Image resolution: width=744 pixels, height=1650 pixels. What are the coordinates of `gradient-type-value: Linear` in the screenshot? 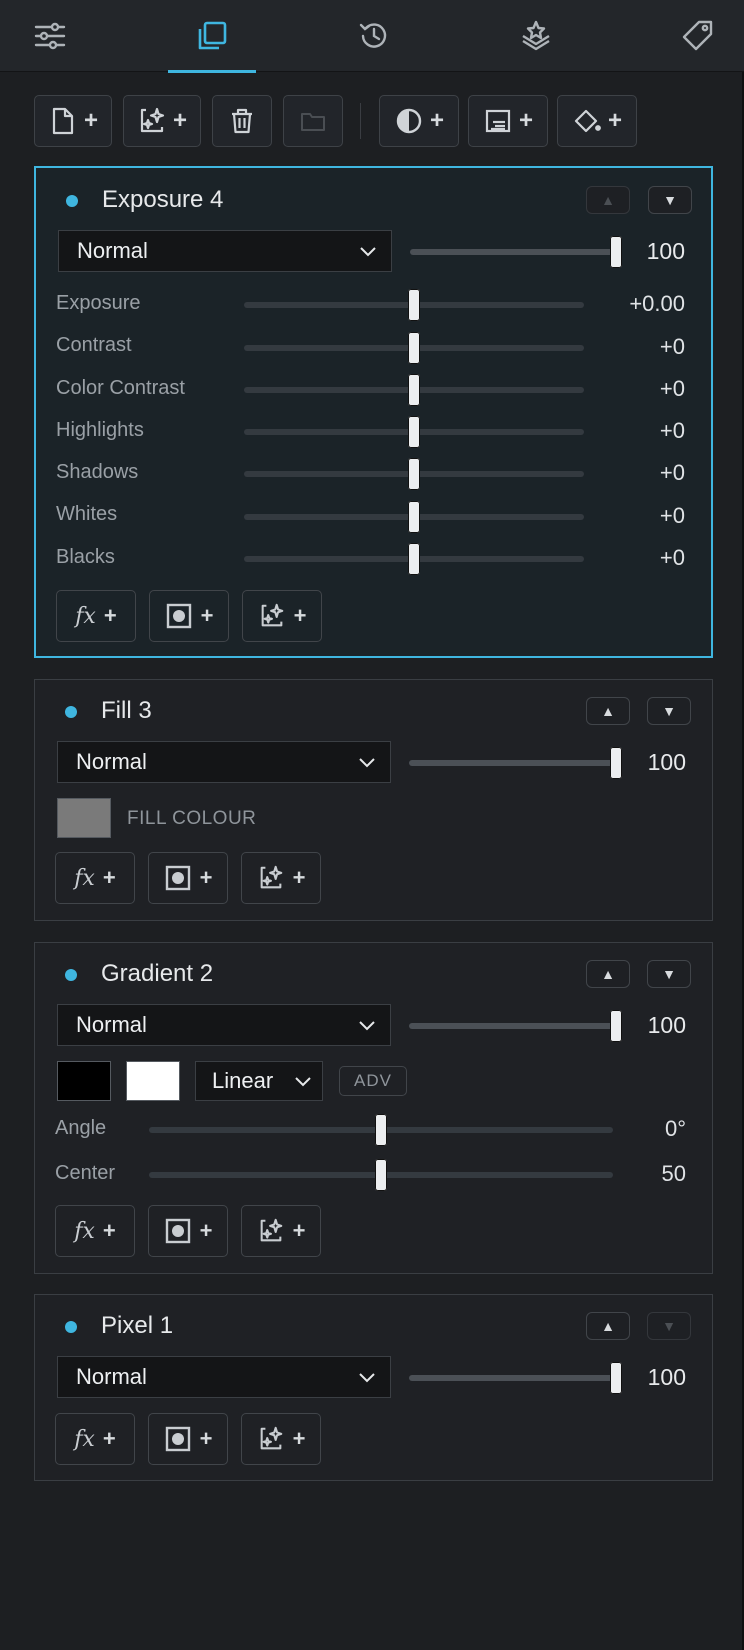 It's located at (243, 1080).